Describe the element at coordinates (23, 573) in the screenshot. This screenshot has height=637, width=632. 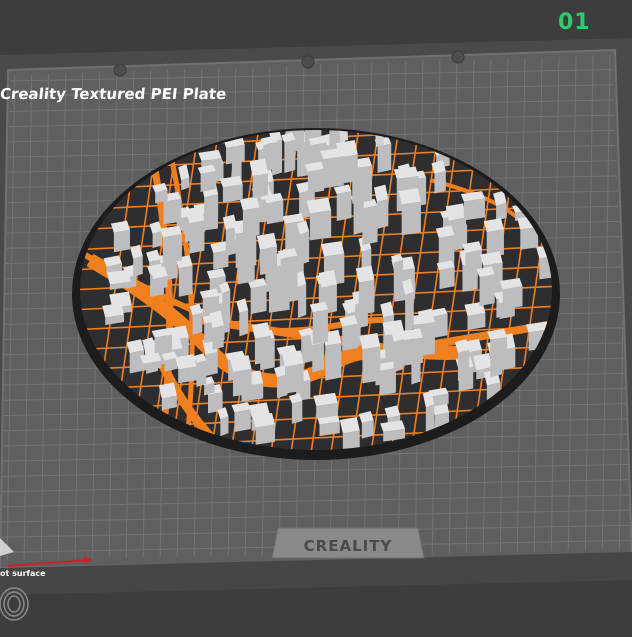
I see `surface-label: ot surface` at that location.